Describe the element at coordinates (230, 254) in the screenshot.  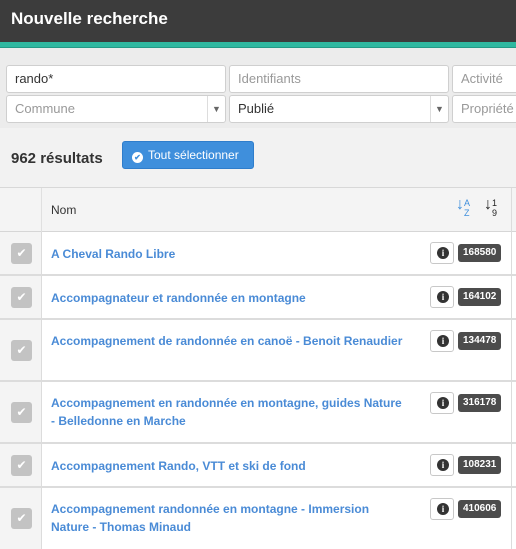
I see `row-name-link: A Cheval Rando Libre` at that location.